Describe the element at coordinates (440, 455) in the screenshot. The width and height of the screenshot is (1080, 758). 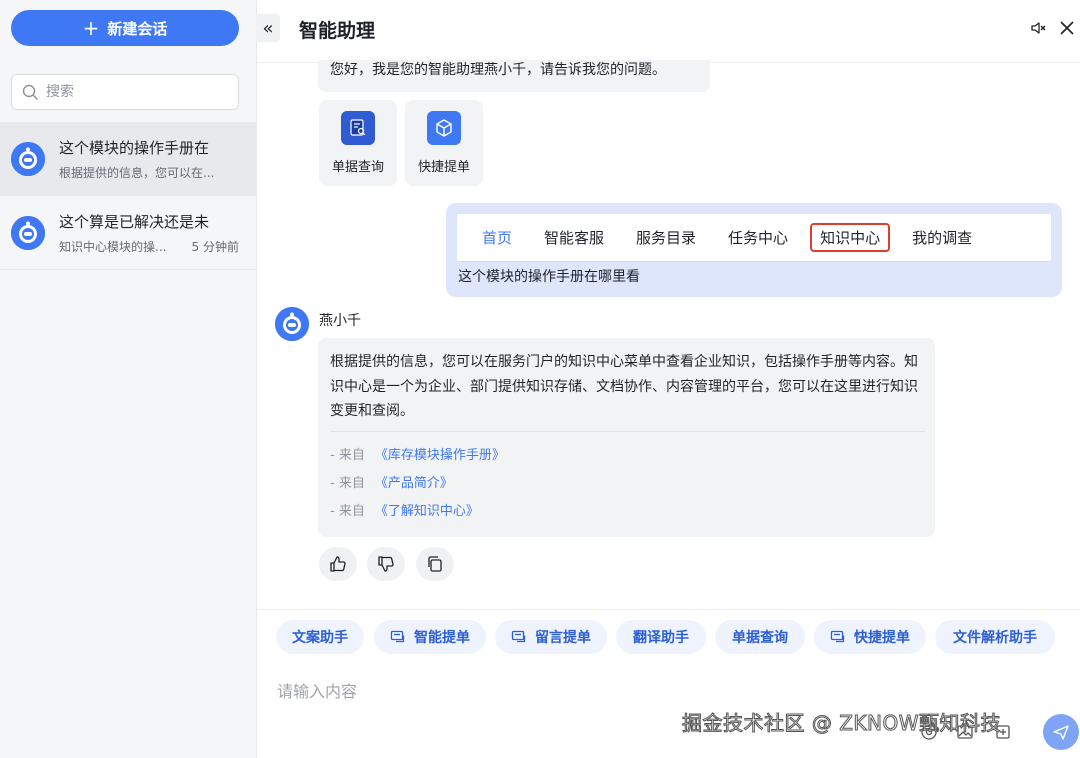
I see `source-link: 《库存模块操作手册》` at that location.